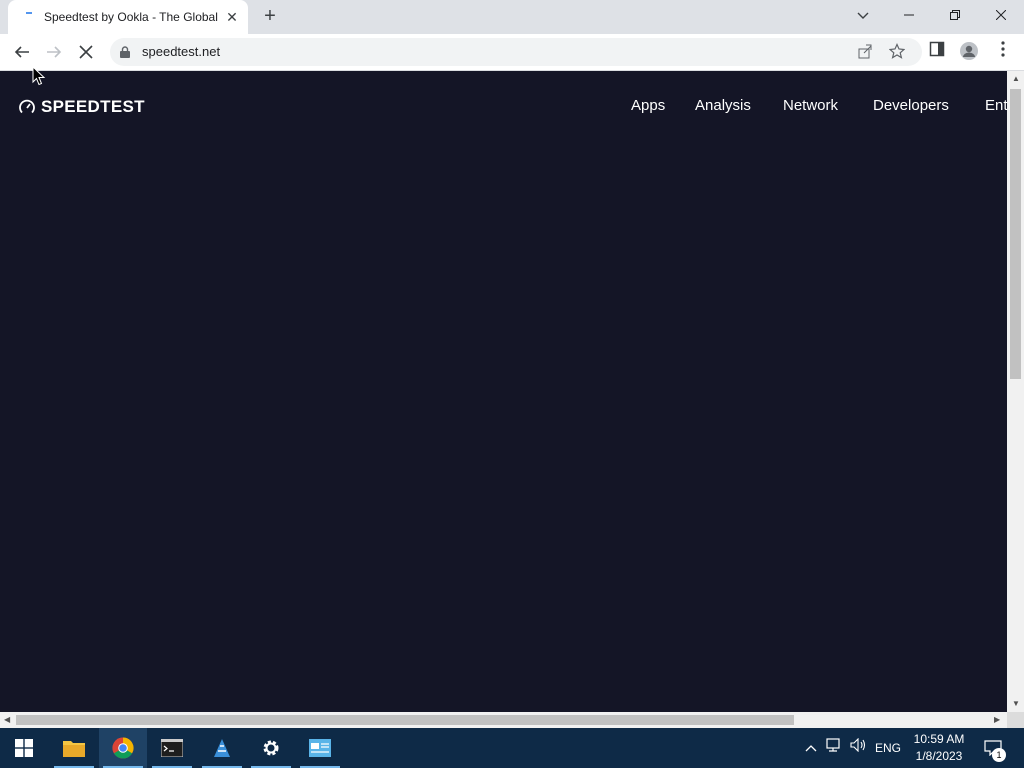 This screenshot has height=768, width=1024. I want to click on chevron-up-icon, so click(811, 748).